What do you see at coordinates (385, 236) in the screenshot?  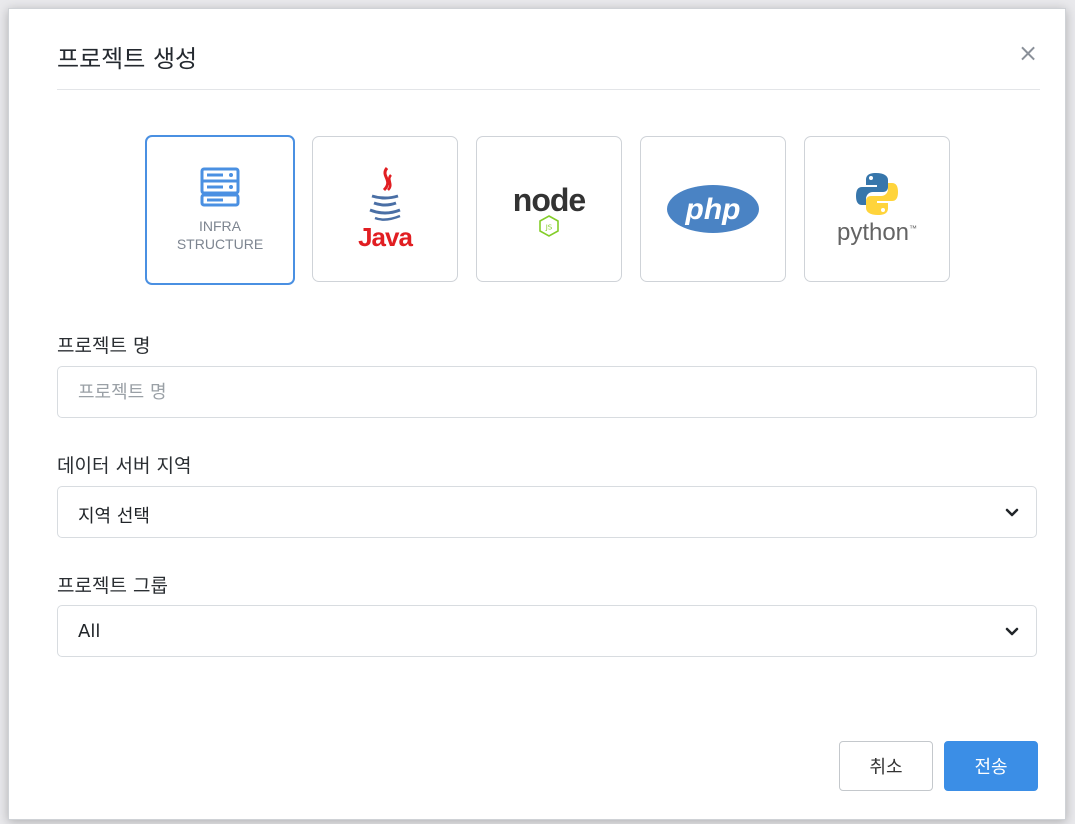 I see `java-label: Java` at bounding box center [385, 236].